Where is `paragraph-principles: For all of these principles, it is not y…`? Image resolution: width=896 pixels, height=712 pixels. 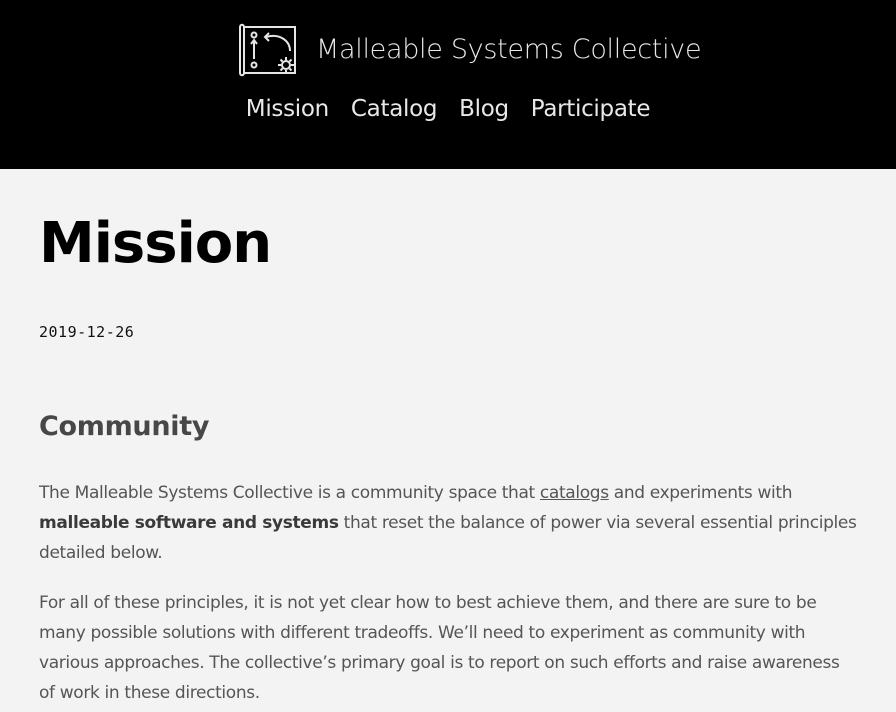
paragraph-principles: For all of these principles, it is not y… is located at coordinates (439, 648).